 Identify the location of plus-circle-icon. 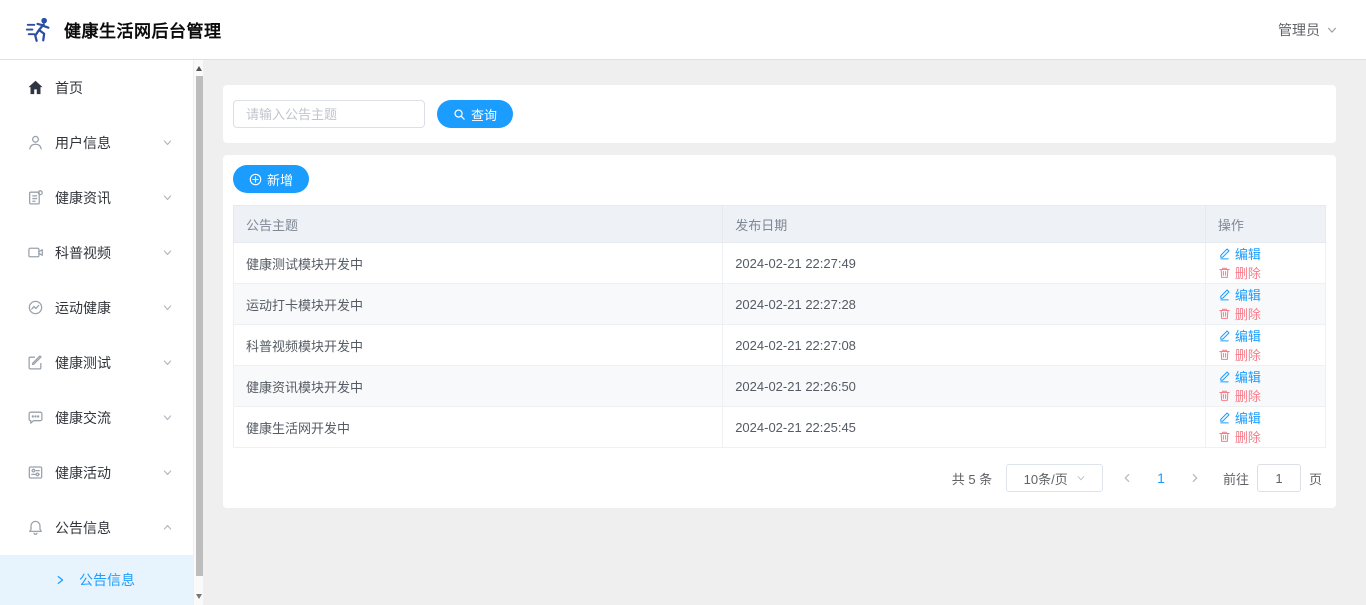
(255, 179).